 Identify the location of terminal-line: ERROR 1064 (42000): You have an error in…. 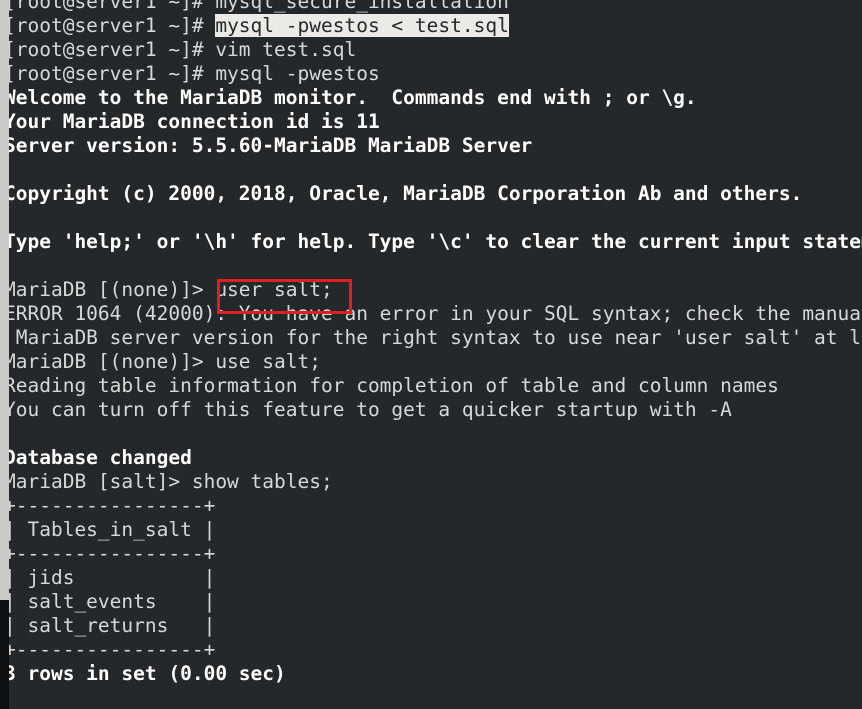
(433, 313).